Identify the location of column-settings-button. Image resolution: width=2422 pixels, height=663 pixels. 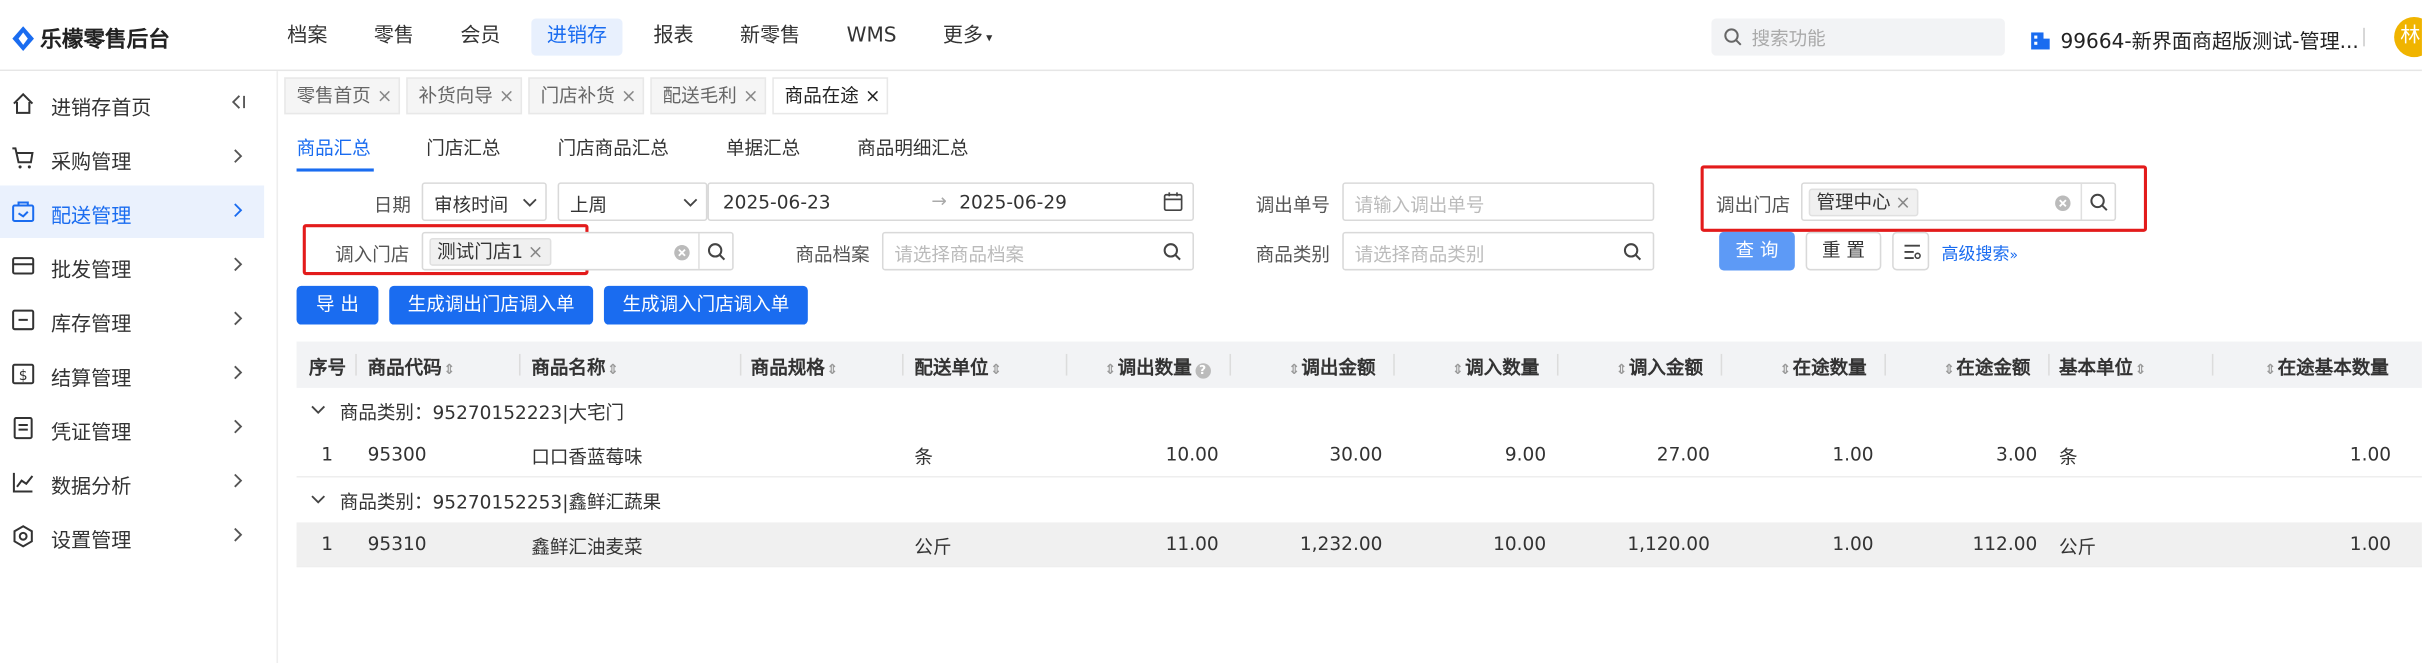
(1911, 251).